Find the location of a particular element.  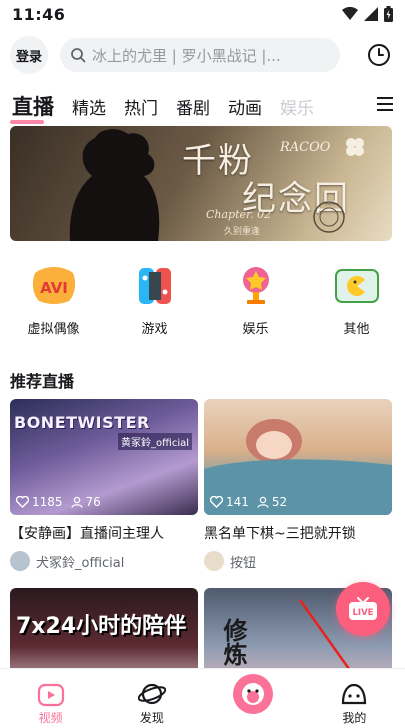

card-stats: 1185 76 is located at coordinates (58, 502).